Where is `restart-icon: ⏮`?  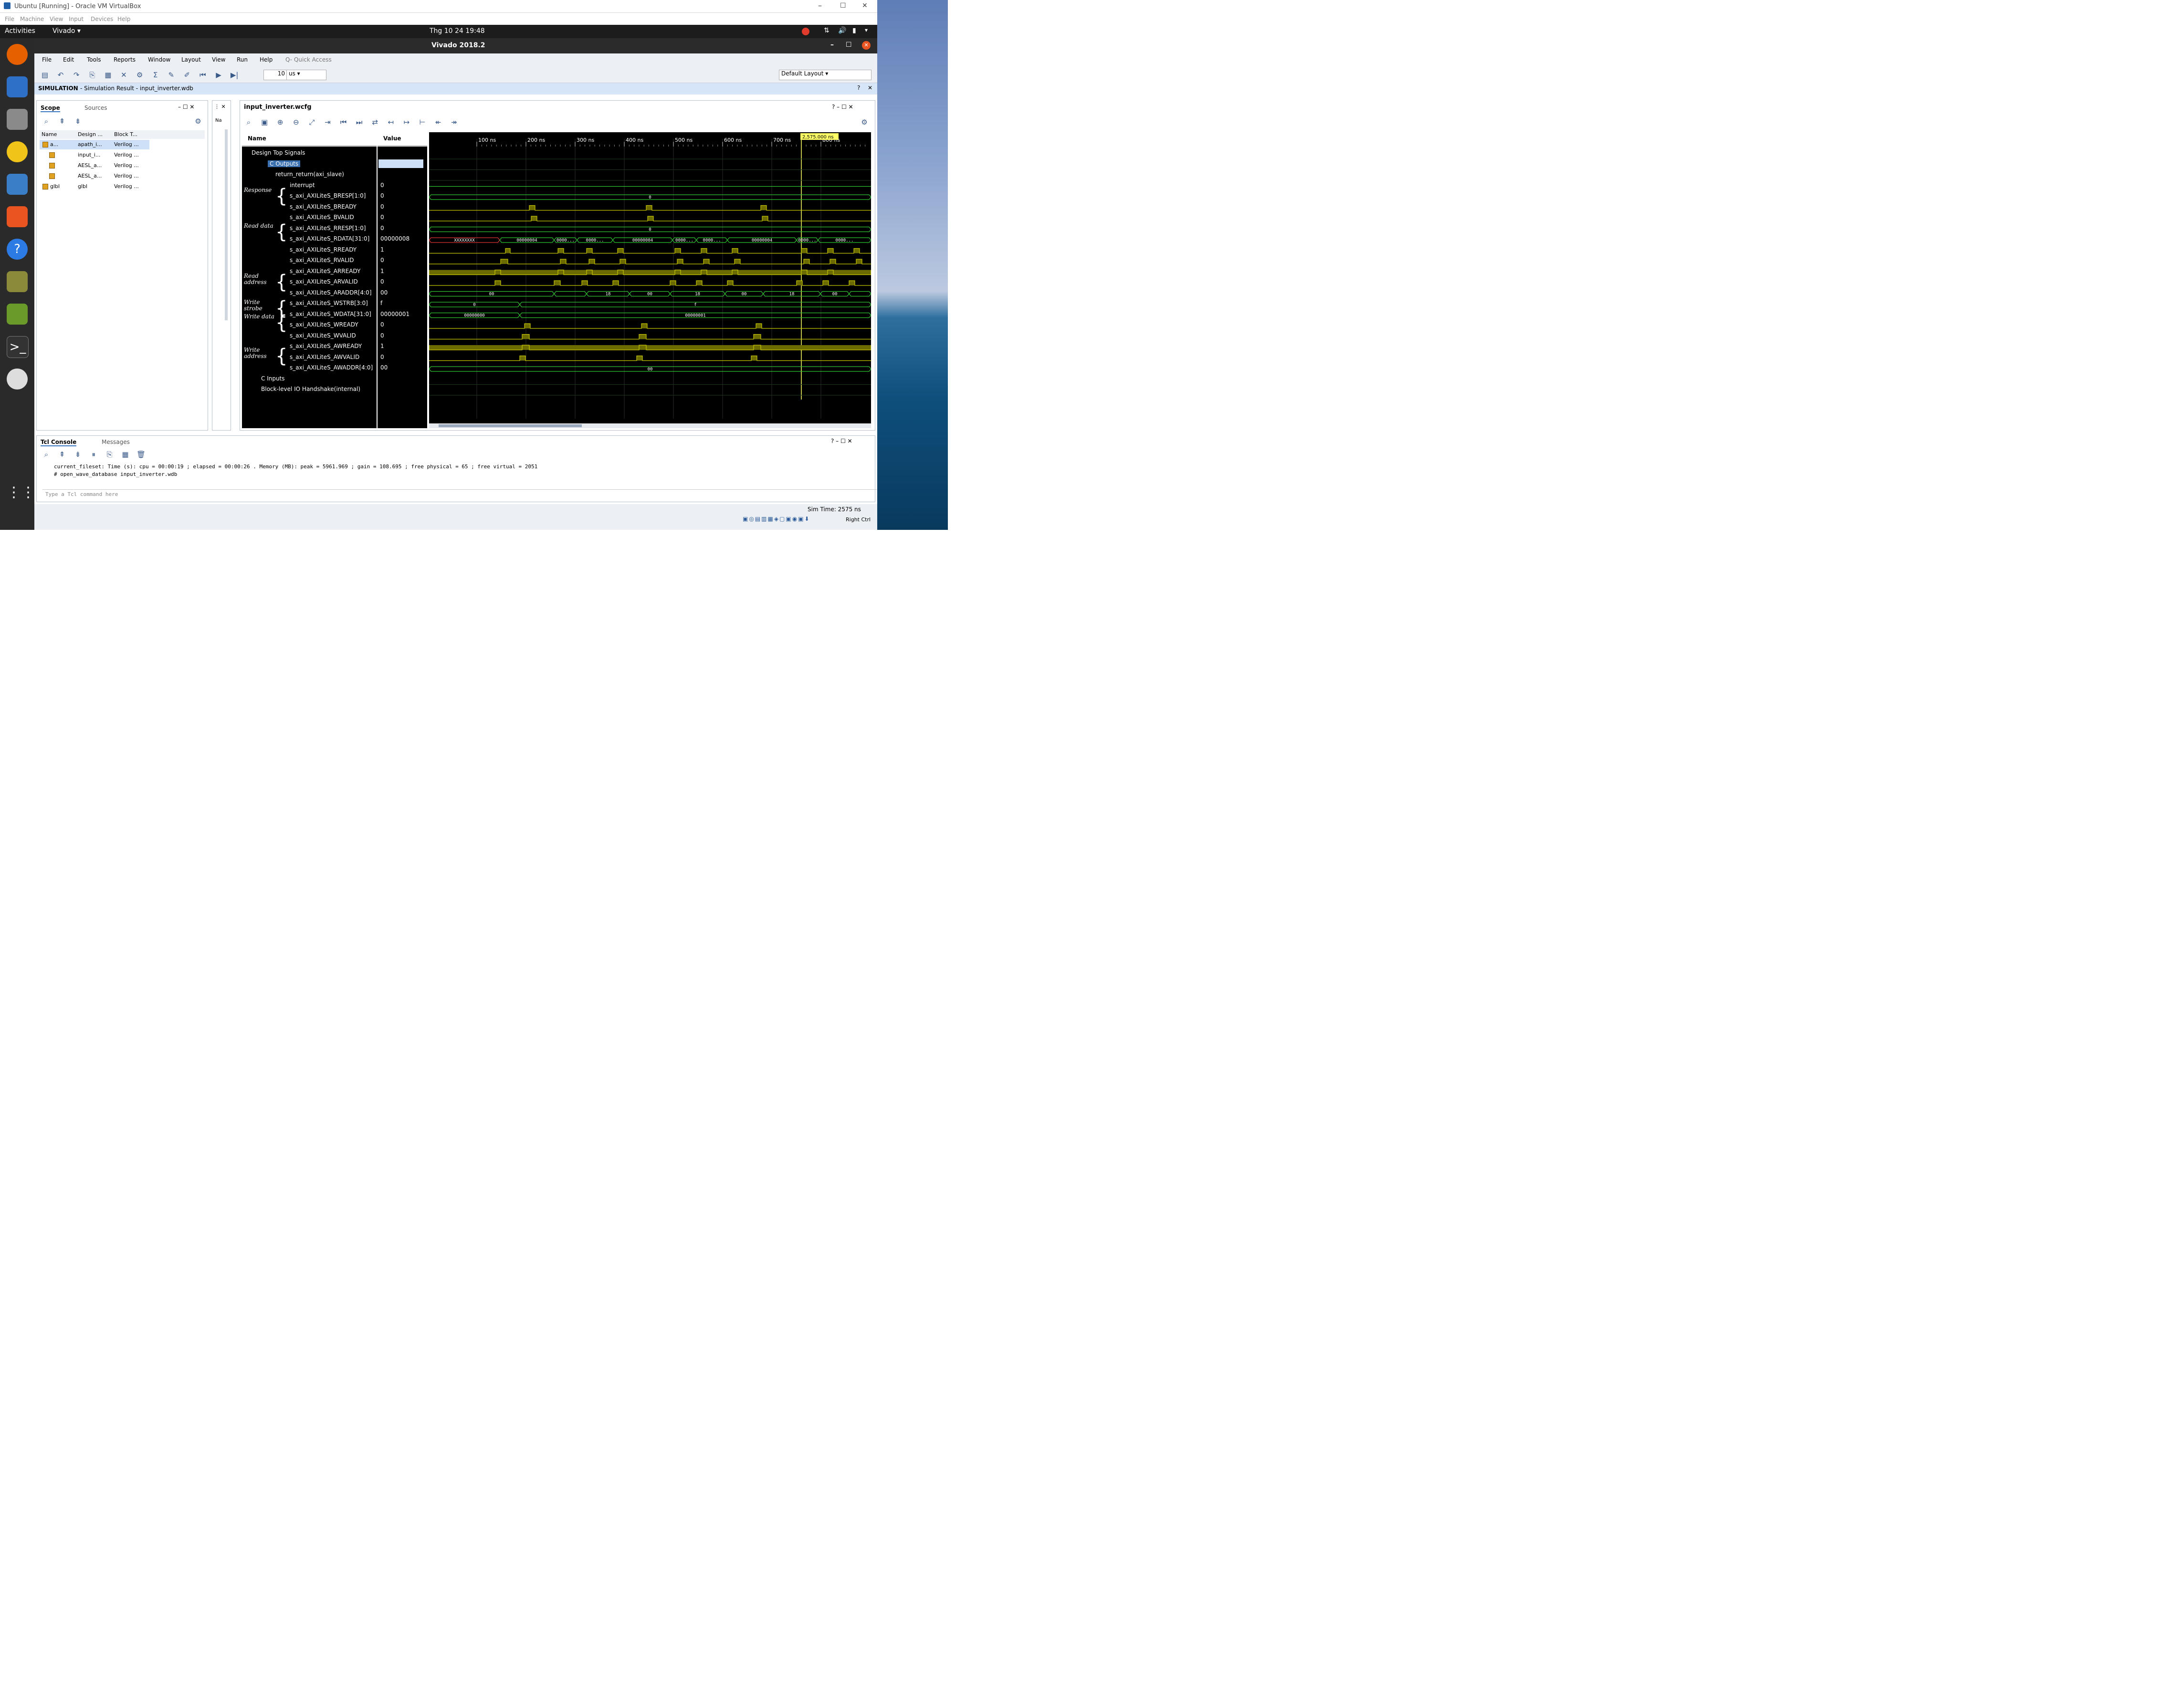 restart-icon: ⏮ is located at coordinates (203, 75).